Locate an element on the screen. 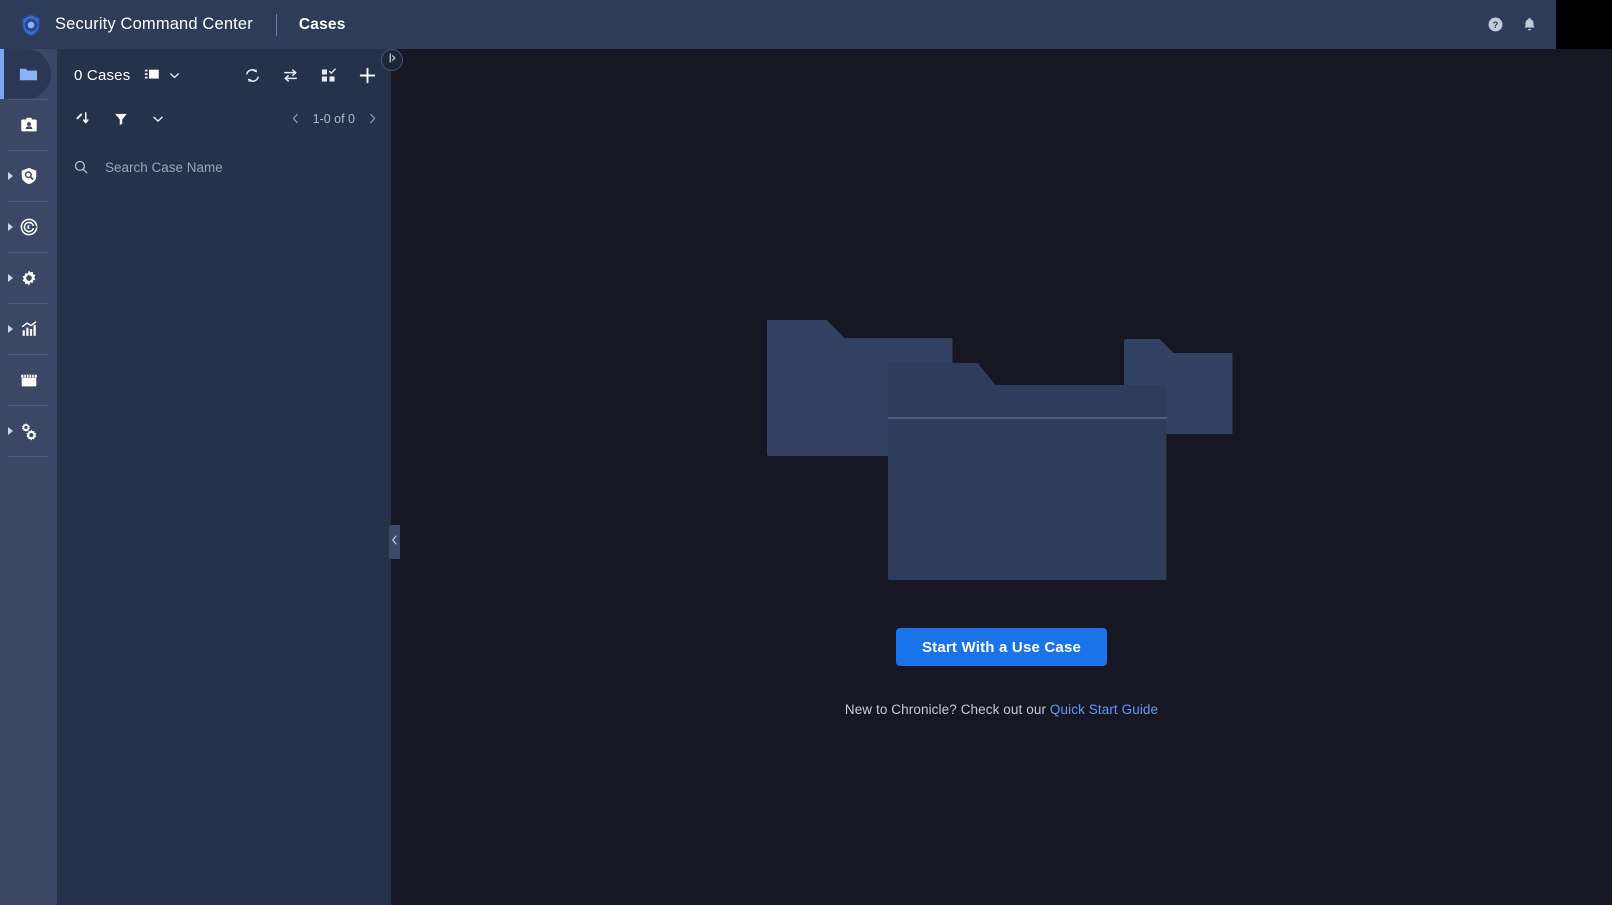 The height and width of the screenshot is (905, 1612). start-with-use-case-button: Start With a Use Case is located at coordinates (1001, 647).